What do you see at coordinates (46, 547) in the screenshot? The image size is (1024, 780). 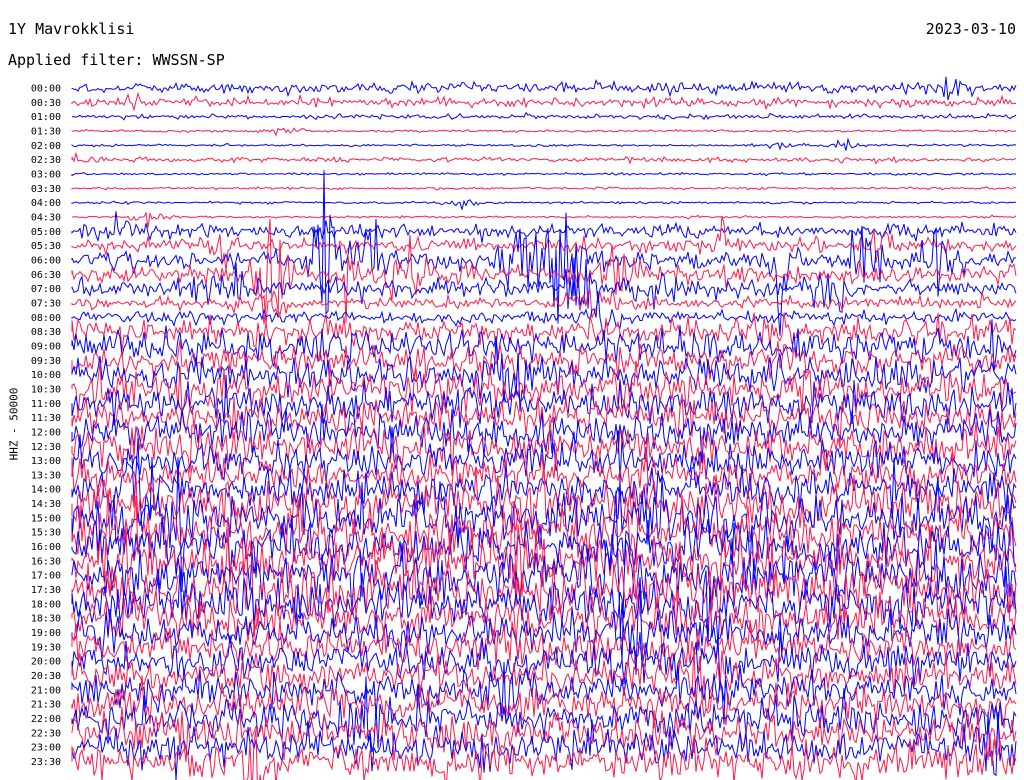 I see `row-time-label: 16:00` at bounding box center [46, 547].